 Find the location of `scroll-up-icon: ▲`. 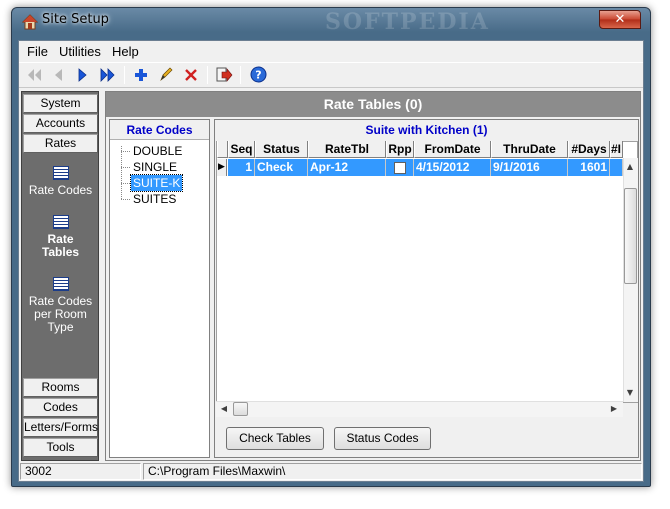

scroll-up-icon: ▲ is located at coordinates (630, 167).